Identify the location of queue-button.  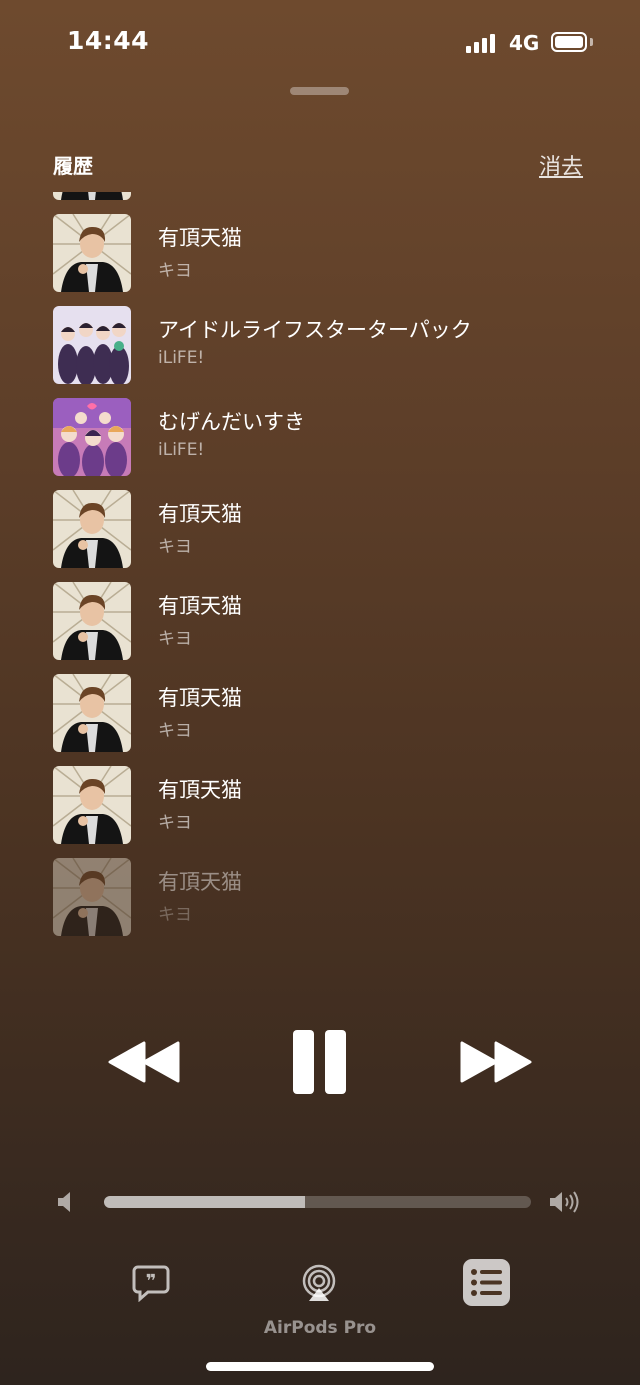
(486, 1284).